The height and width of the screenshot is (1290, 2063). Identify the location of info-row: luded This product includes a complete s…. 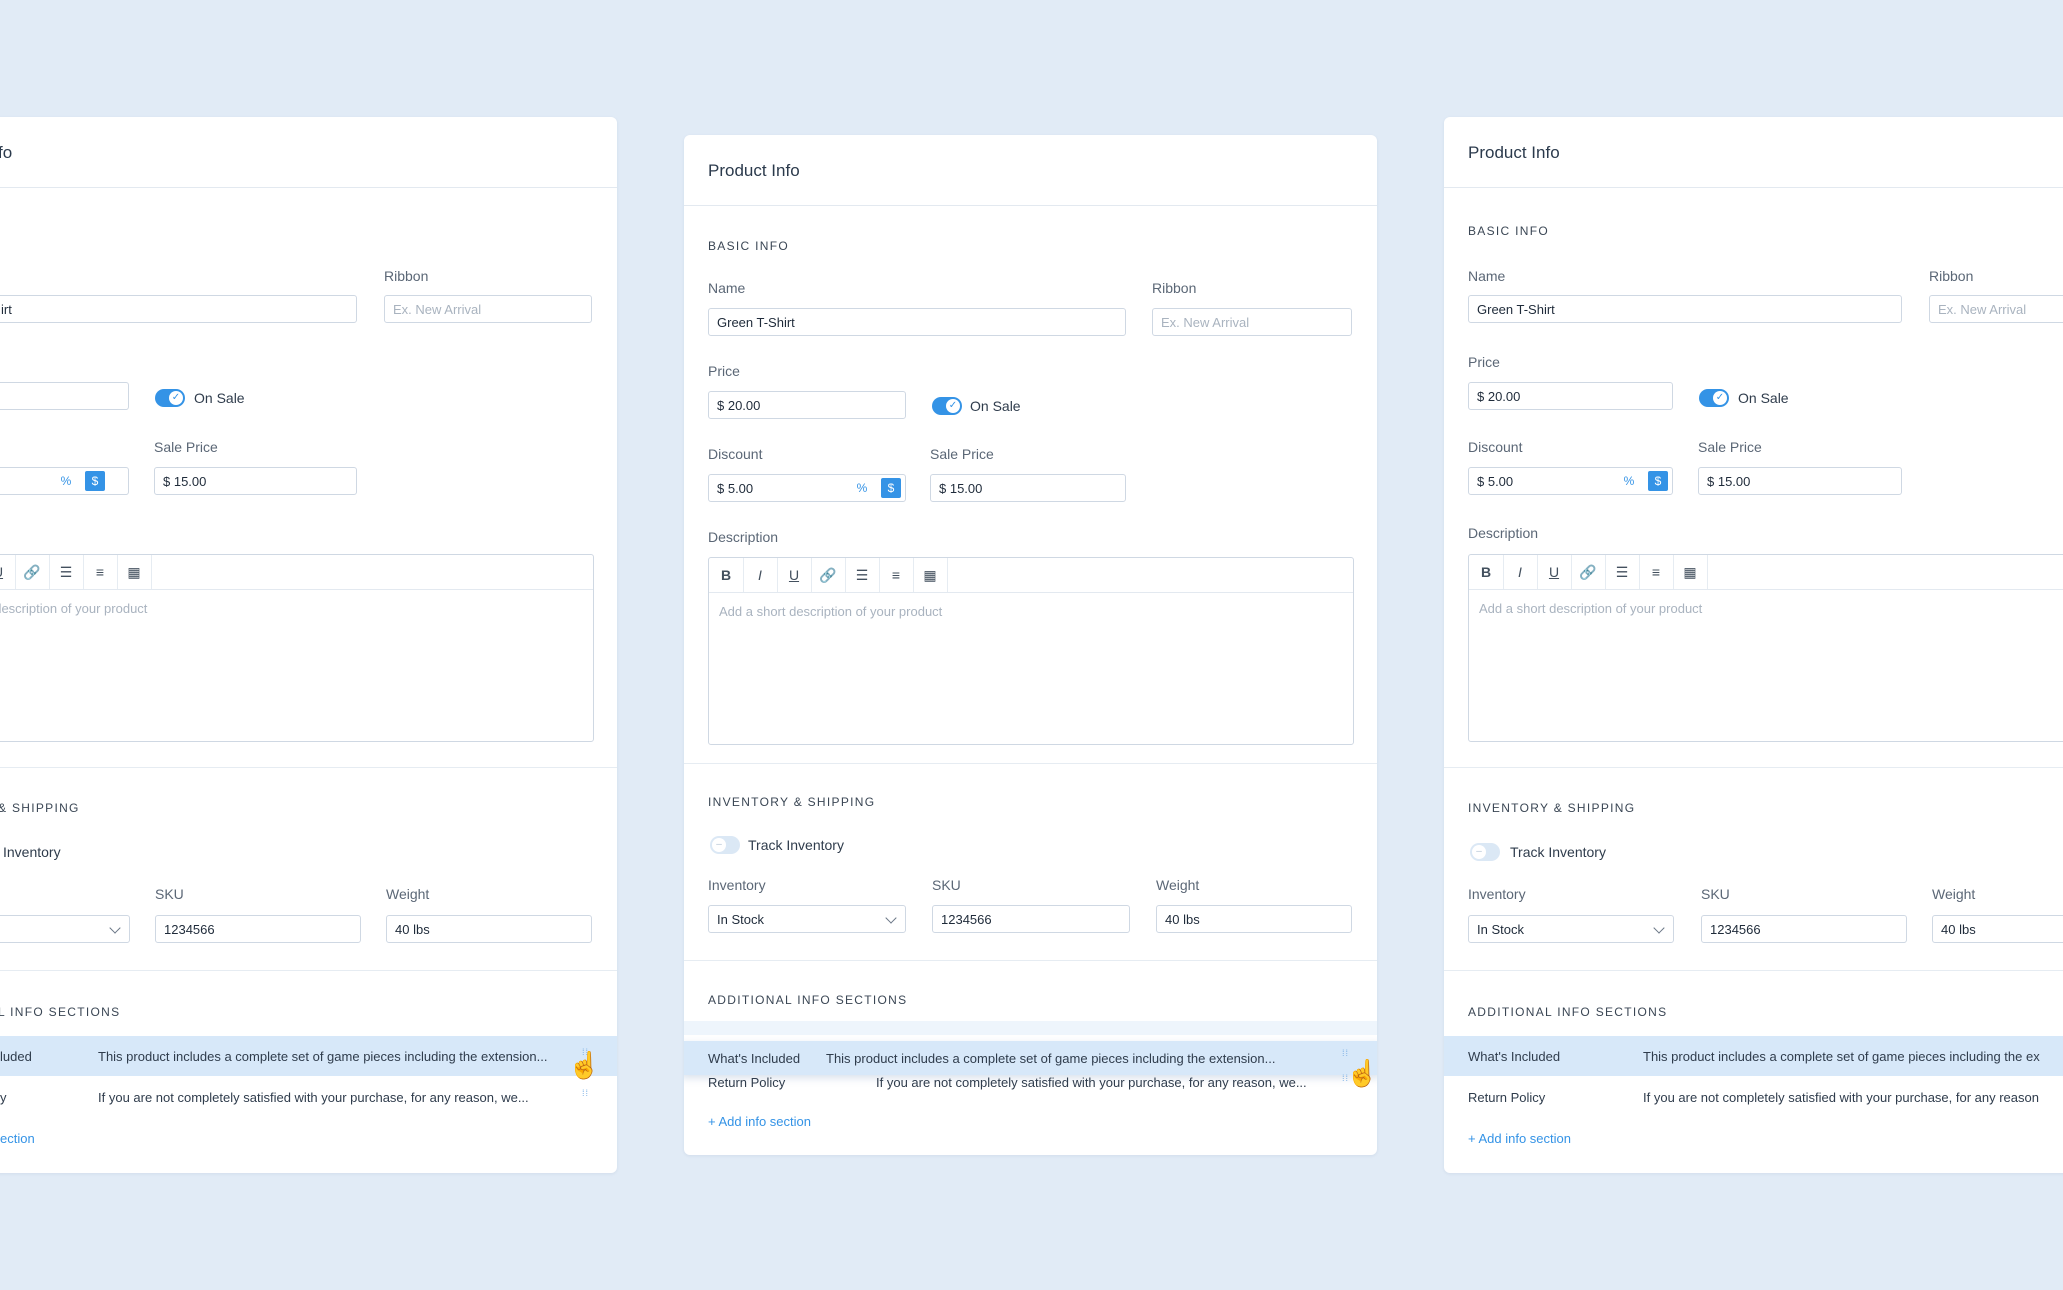
(308, 1056).